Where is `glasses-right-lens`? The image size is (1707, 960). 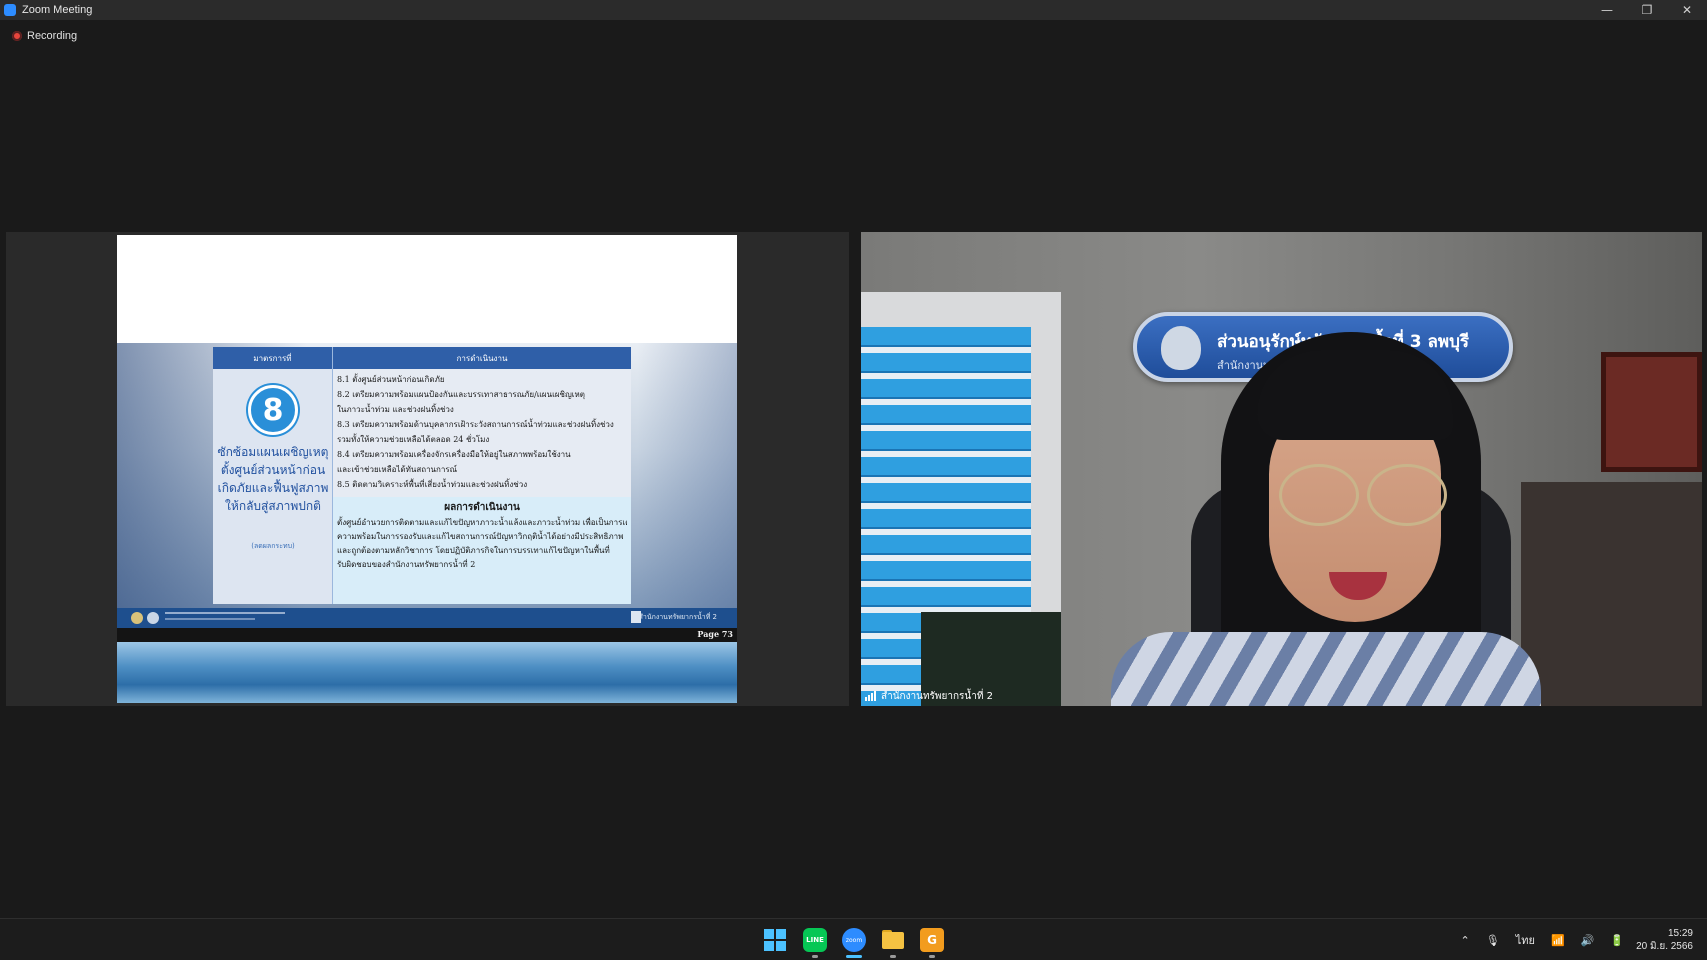 glasses-right-lens is located at coordinates (1407, 495).